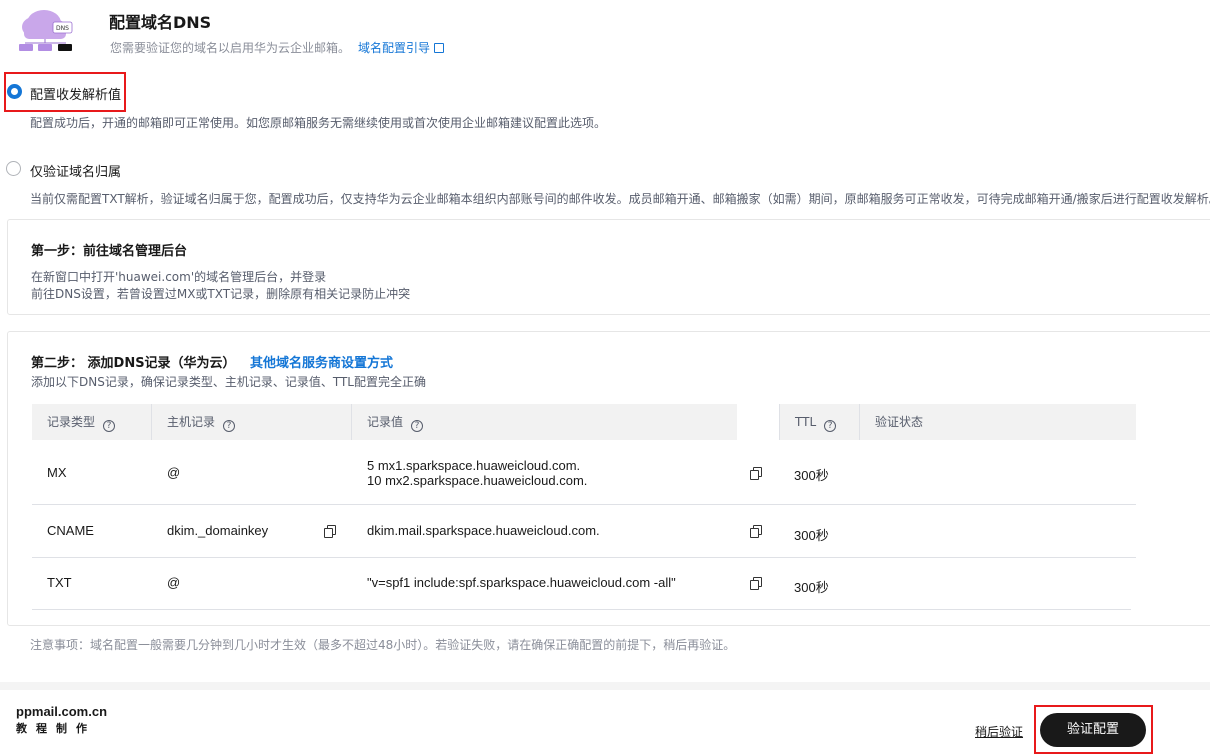 The width and height of the screenshot is (1210, 755). Describe the element at coordinates (75, 93) in the screenshot. I see `option-label-configure-records: 配置收发解析值` at that location.